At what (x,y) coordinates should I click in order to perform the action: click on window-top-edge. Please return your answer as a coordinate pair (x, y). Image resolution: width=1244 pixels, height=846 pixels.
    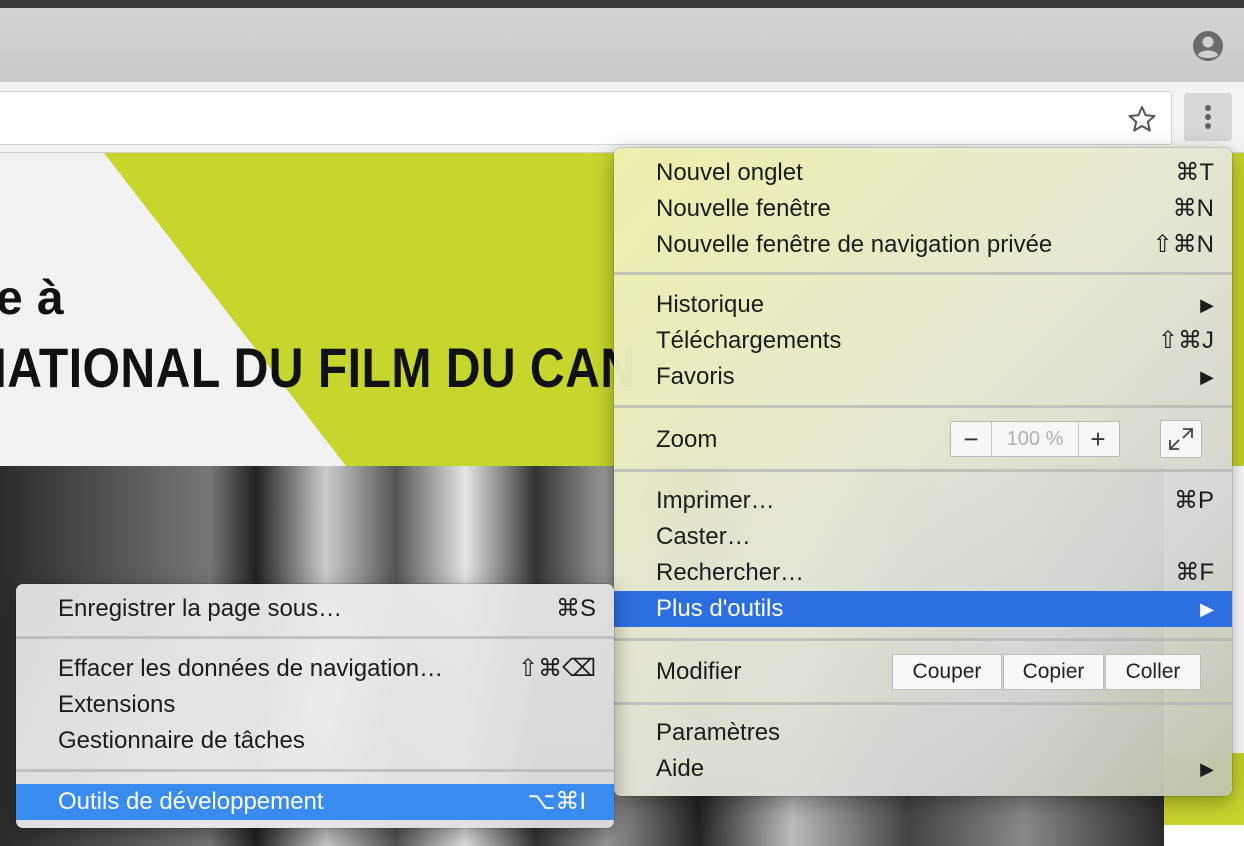
    Looking at the image, I should click on (622, 4).